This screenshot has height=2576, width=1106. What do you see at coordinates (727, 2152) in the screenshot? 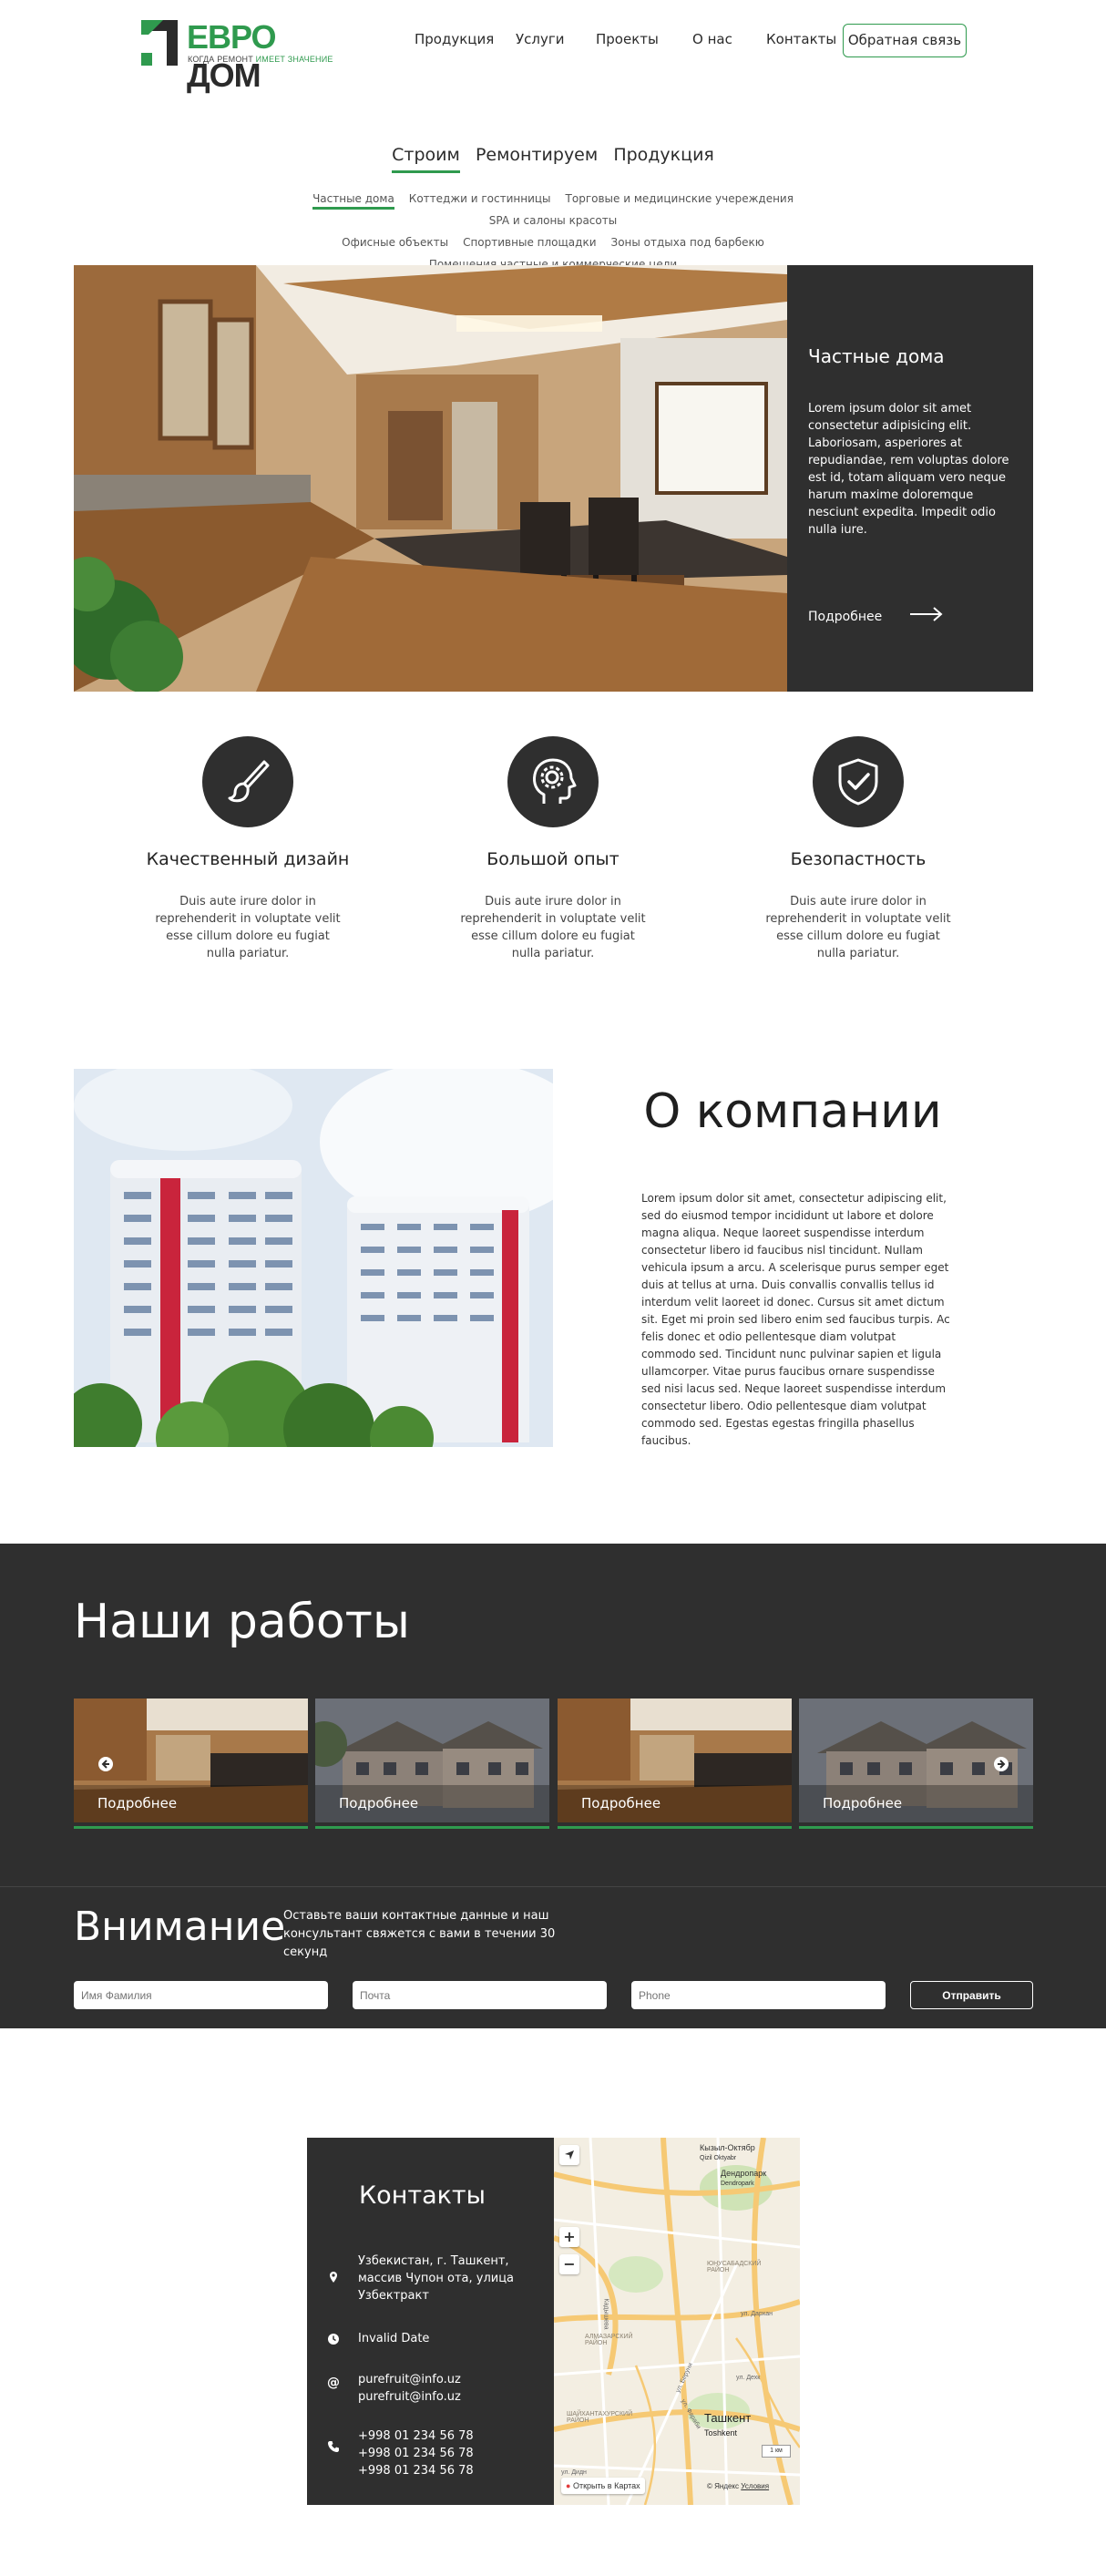
I see `map-label: Кызыл-Октябр Qizil Oktyabr` at bounding box center [727, 2152].